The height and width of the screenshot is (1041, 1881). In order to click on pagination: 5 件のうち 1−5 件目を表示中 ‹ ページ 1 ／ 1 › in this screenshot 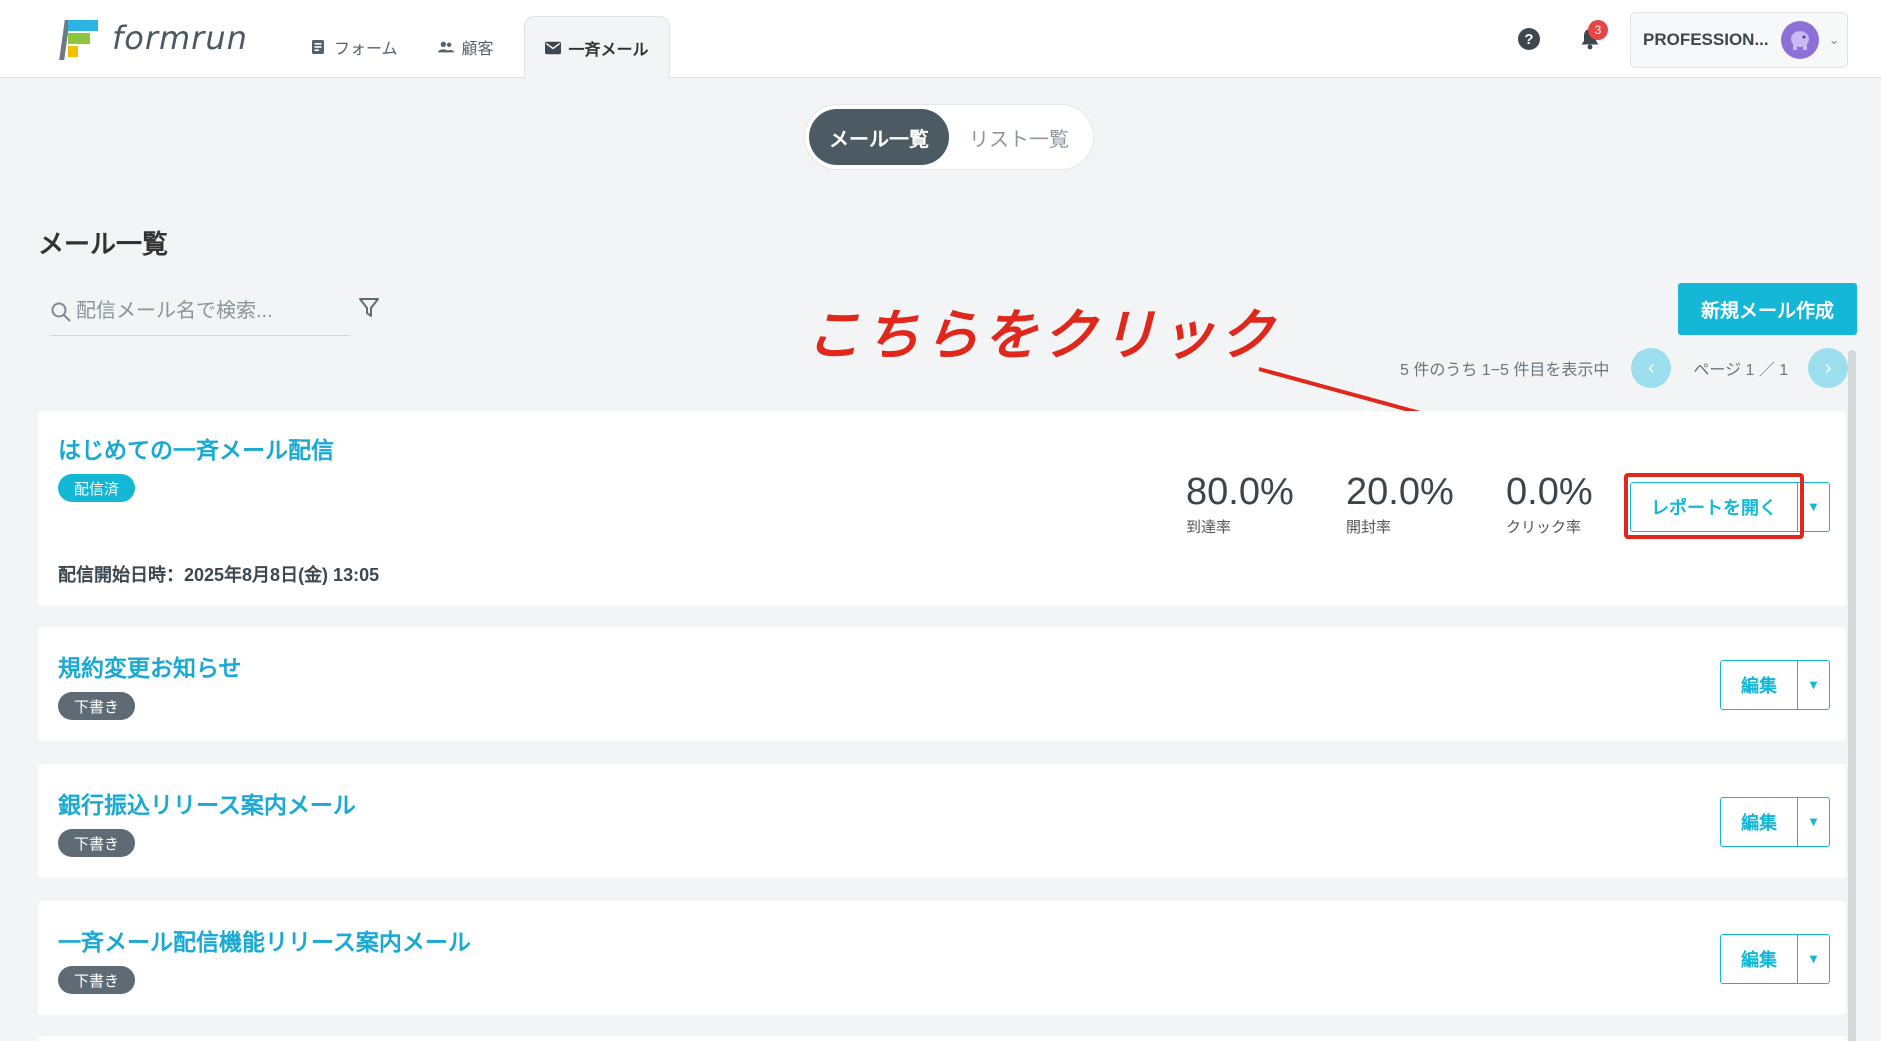, I will do `click(1624, 368)`.